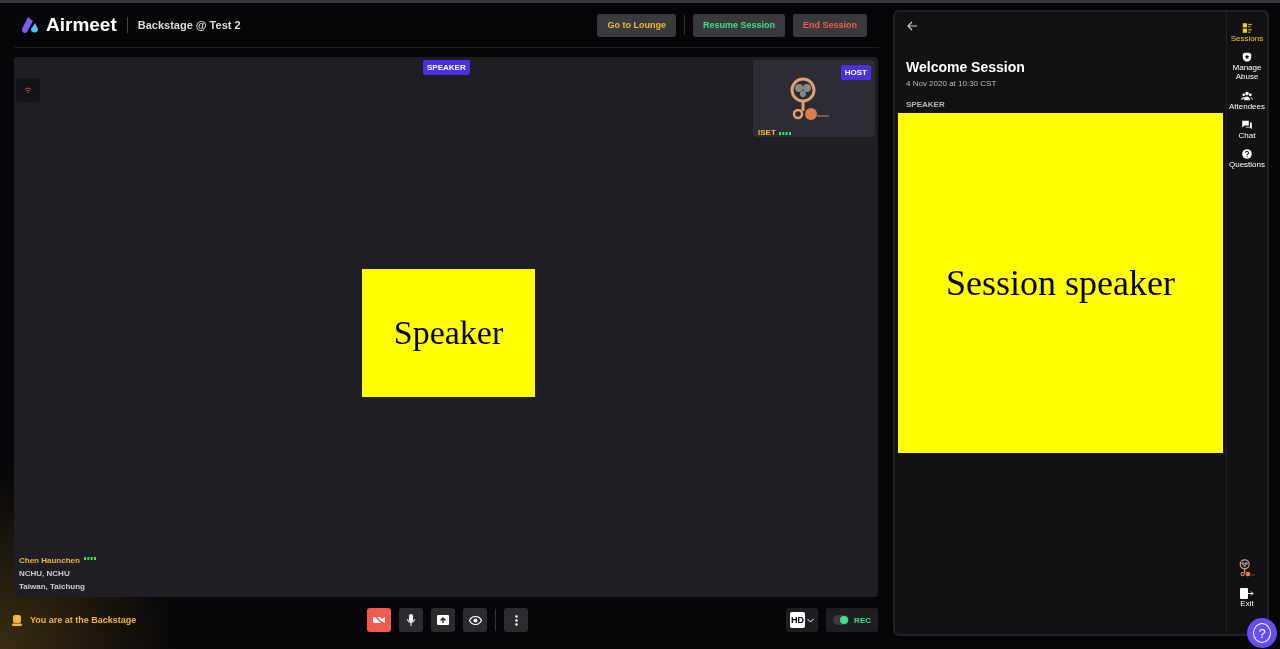 The height and width of the screenshot is (649, 1280). What do you see at coordinates (49, 560) in the screenshot?
I see `presenter-name: Chen Haunchen` at bounding box center [49, 560].